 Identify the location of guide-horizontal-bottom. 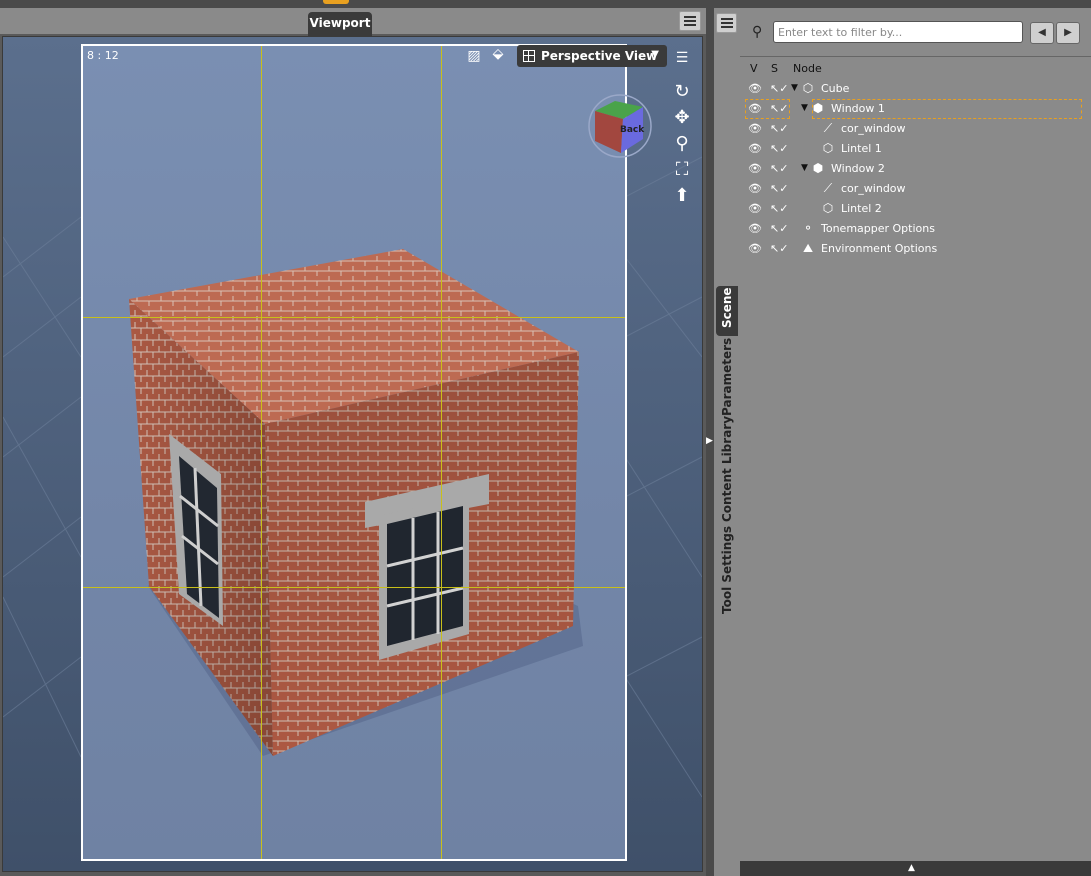
(354, 587).